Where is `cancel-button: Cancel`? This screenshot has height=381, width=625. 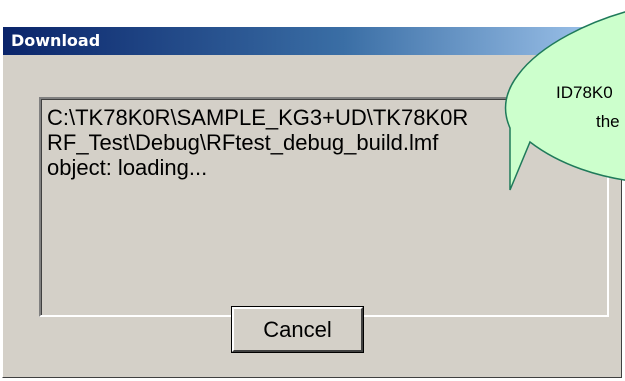 cancel-button: Cancel is located at coordinates (297, 329).